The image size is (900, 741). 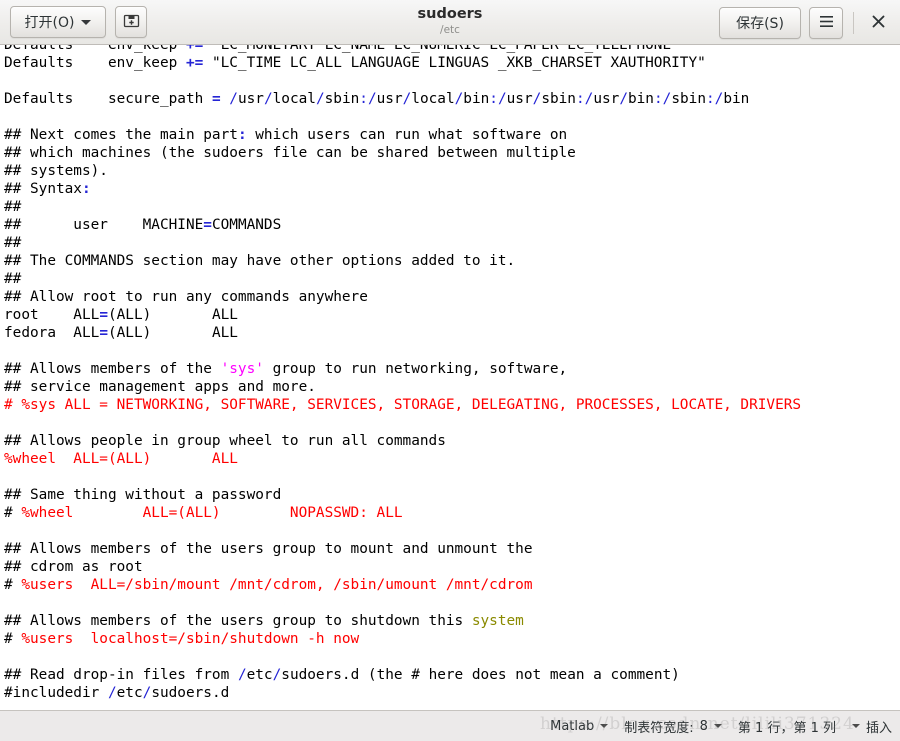 I want to click on hamburger-menu-icon, so click(x=826, y=22).